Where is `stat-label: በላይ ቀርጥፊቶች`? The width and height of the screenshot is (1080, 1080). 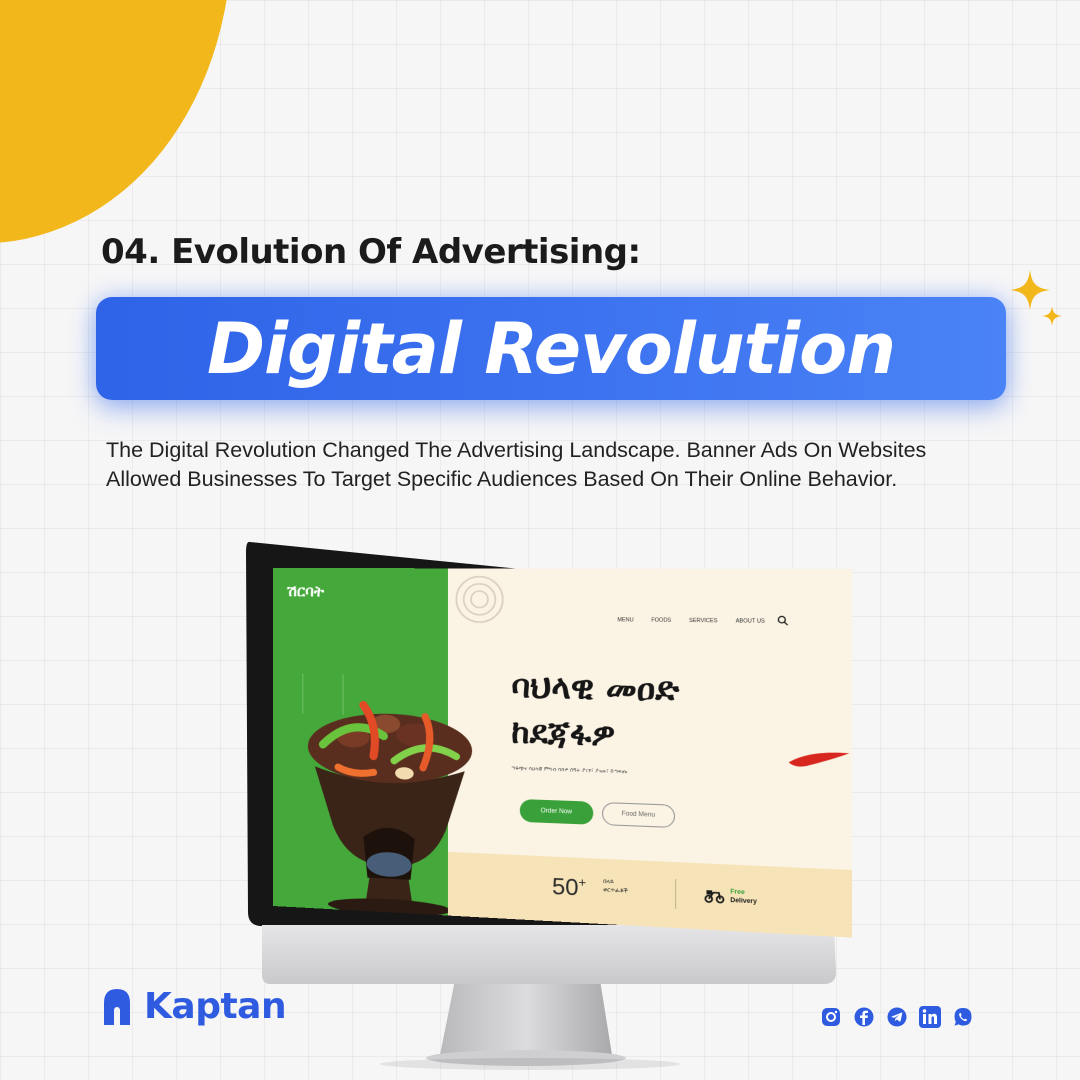 stat-label: በላይ ቀርጥፊቶች is located at coordinates (615, 886).